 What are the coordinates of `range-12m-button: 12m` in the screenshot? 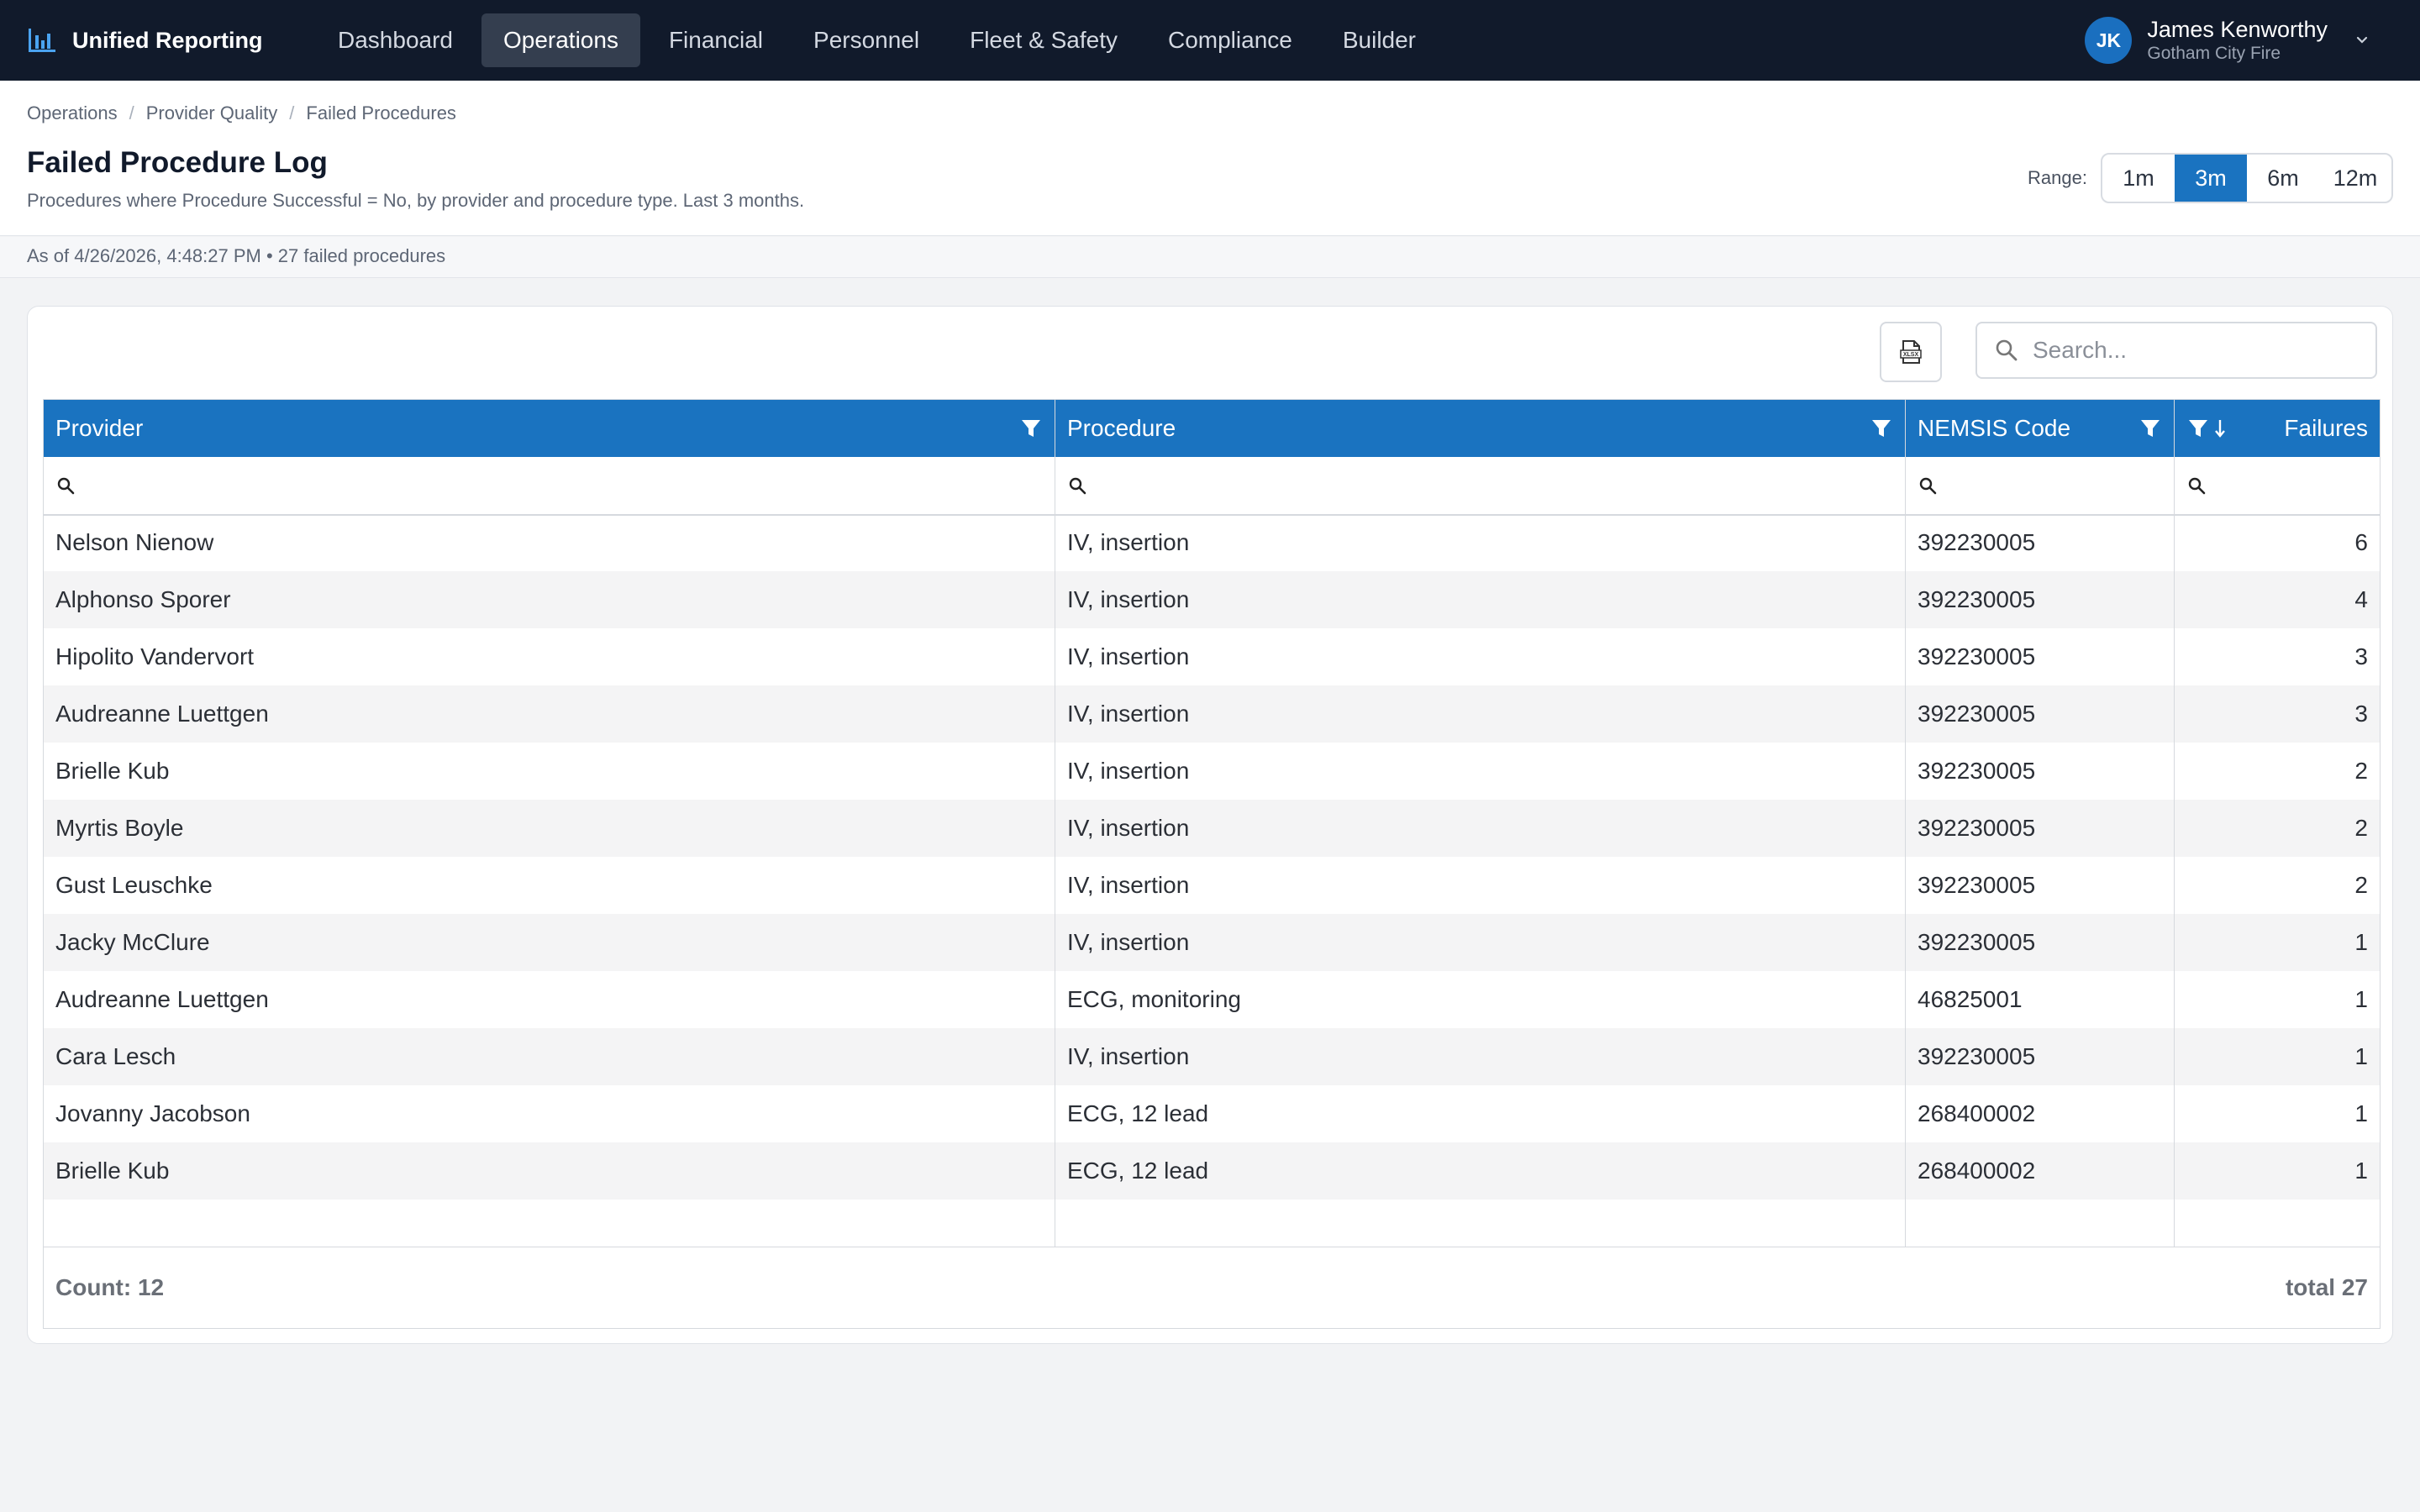 It's located at (2355, 178).